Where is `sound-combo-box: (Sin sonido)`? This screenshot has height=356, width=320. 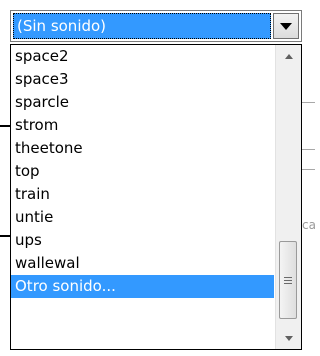 sound-combo-box: (Sin sonido) is located at coordinates (156, 26).